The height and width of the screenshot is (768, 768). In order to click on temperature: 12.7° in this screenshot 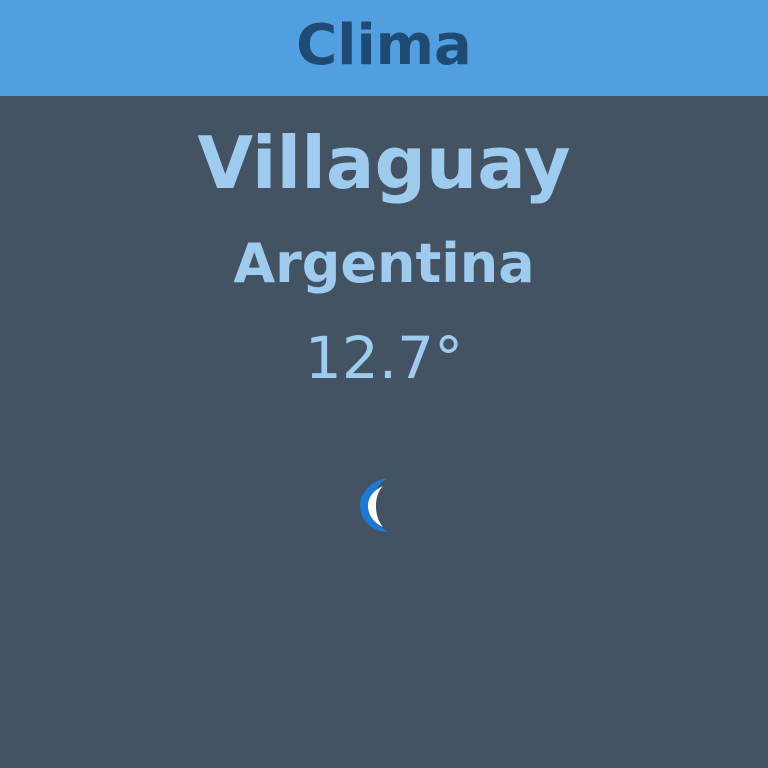, I will do `click(384, 358)`.